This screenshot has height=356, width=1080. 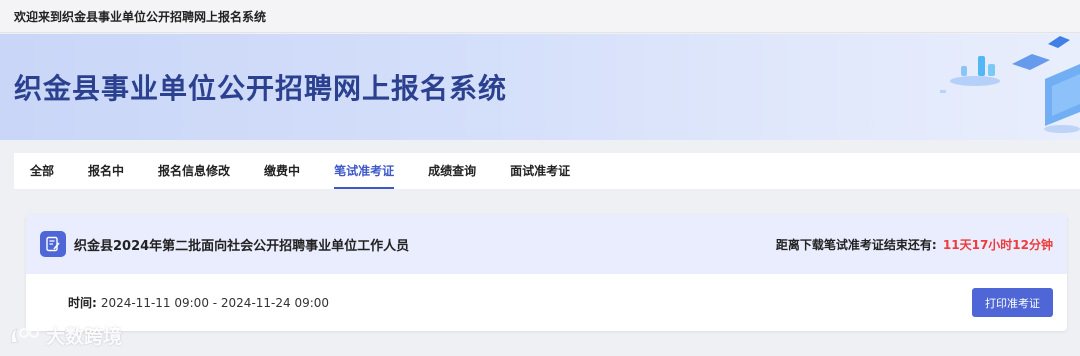 I want to click on download-countdown: 距离下载笔试准考证结束还有: 11天17小时12分钟, so click(x=914, y=244).